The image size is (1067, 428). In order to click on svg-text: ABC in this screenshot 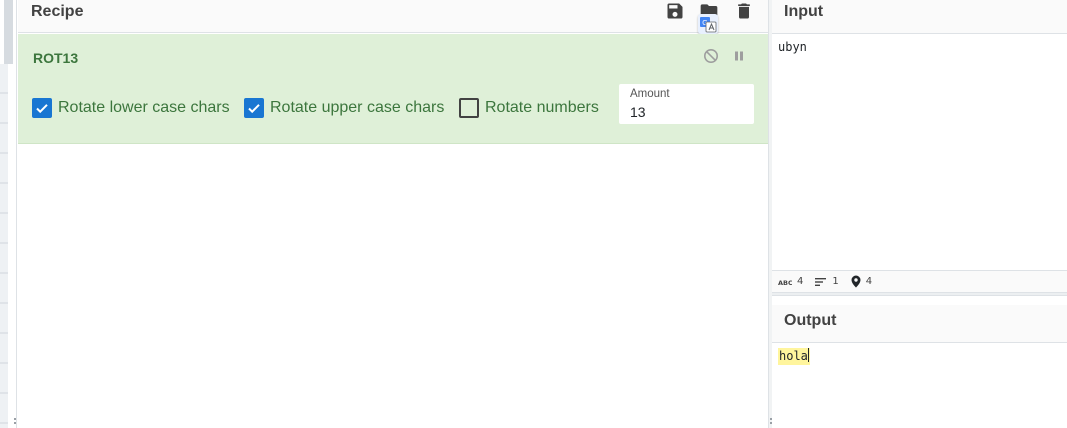, I will do `click(785, 282)`.